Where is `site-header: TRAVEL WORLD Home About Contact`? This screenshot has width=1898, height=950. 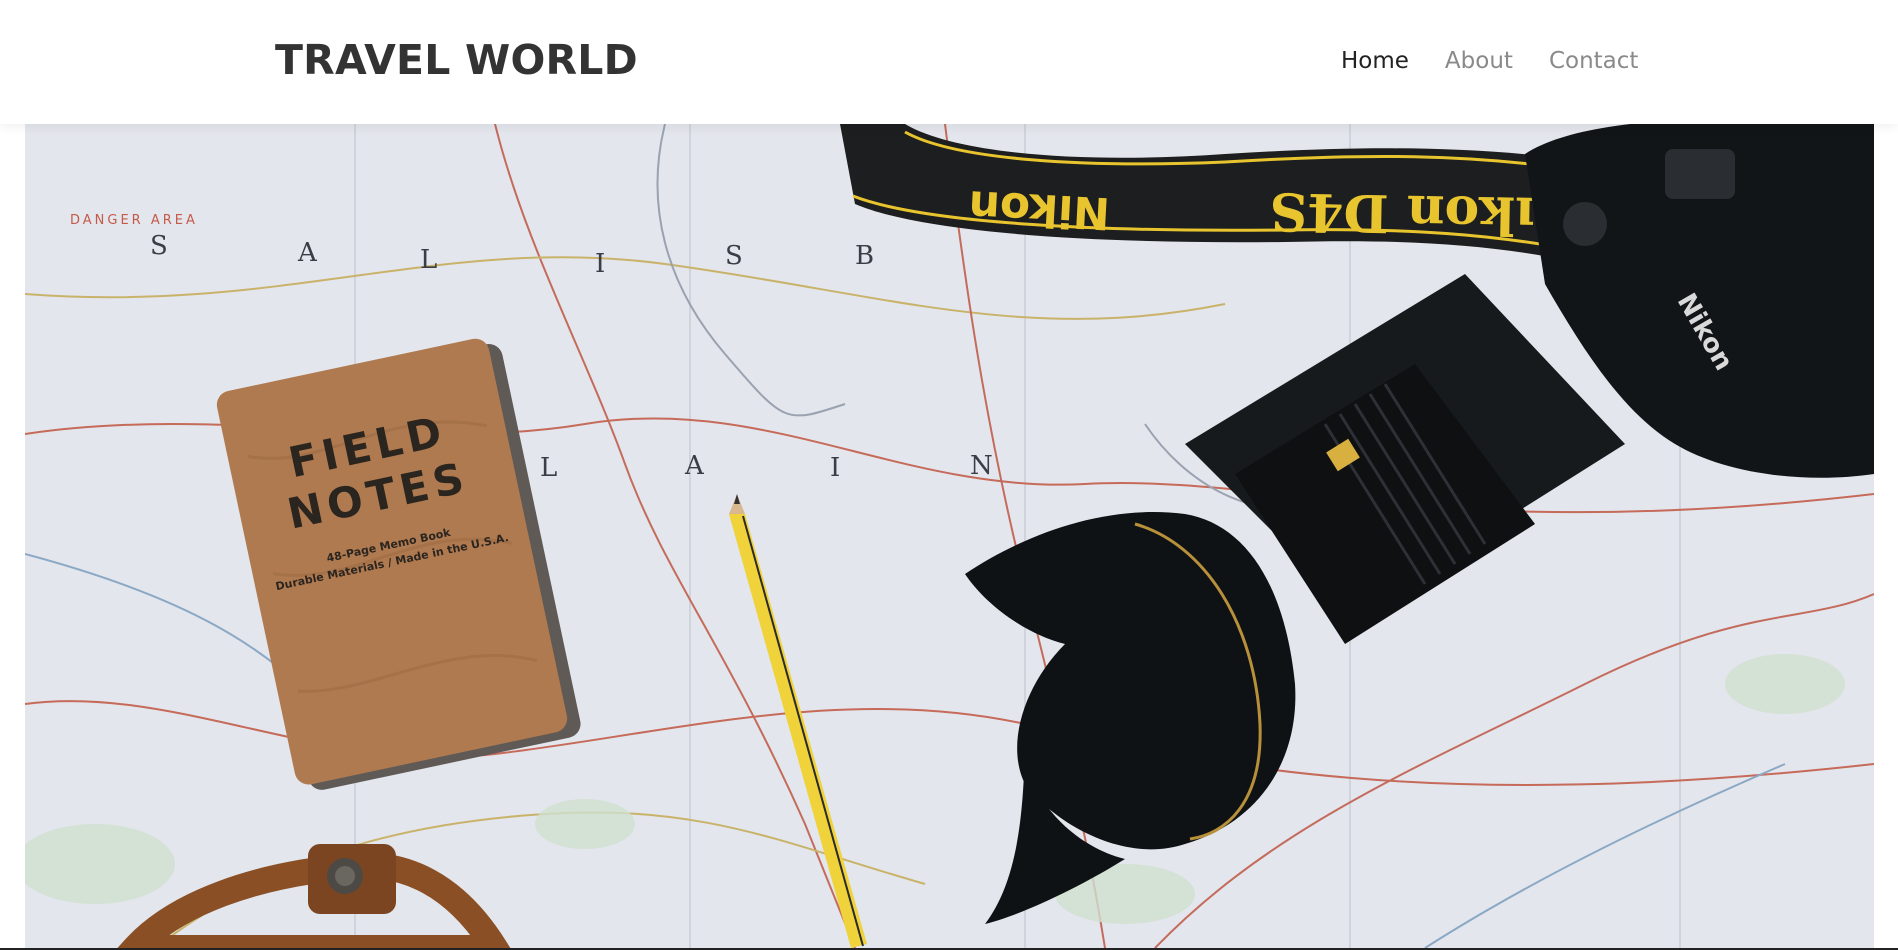
site-header: TRAVEL WORLD Home About Contact is located at coordinates (949, 62).